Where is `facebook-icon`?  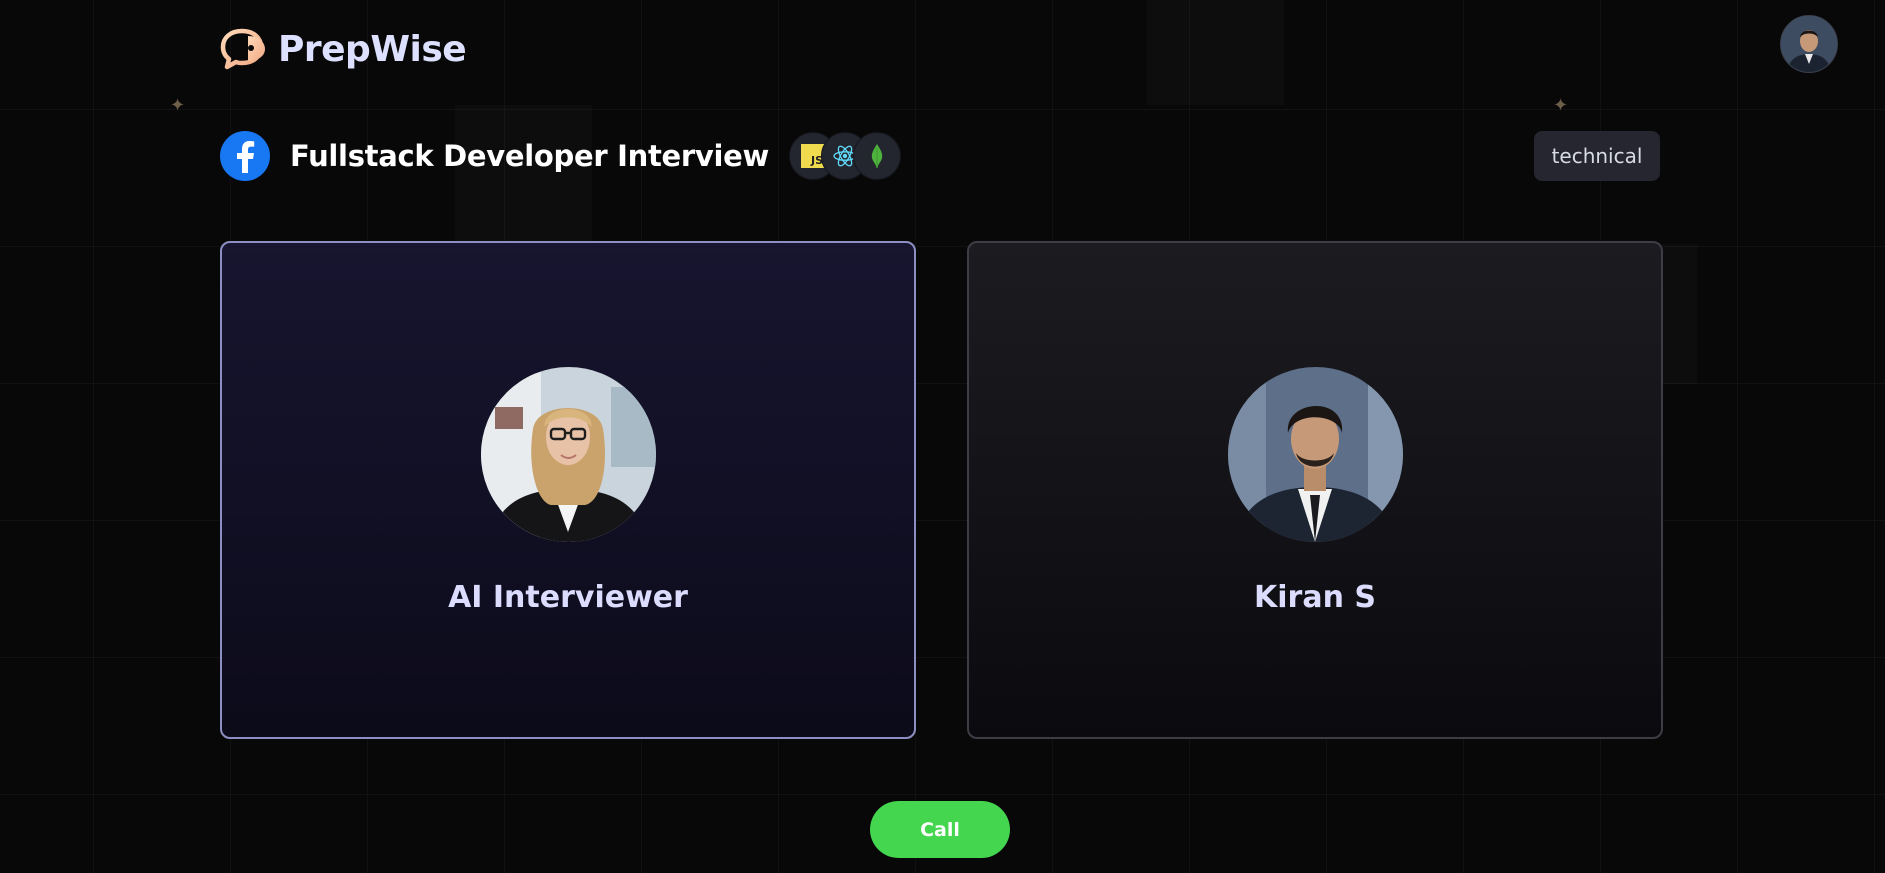 facebook-icon is located at coordinates (245, 156).